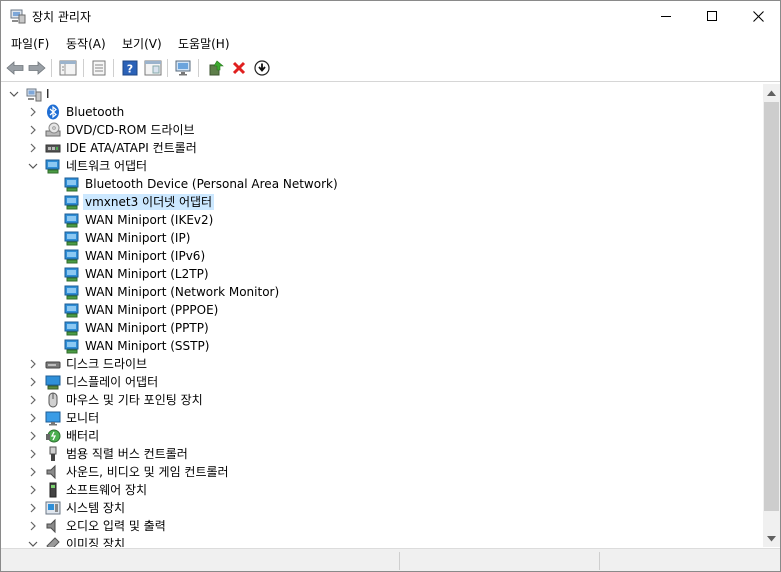 This screenshot has width=781, height=572. Describe the element at coordinates (381, 130) in the screenshot. I see `tree-item-dvd: DVD/CD-ROM 드라이브` at that location.